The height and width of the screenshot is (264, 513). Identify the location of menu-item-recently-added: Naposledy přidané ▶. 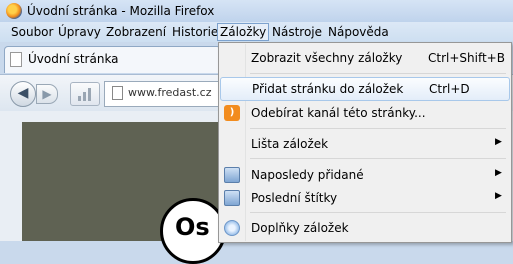
(364, 175).